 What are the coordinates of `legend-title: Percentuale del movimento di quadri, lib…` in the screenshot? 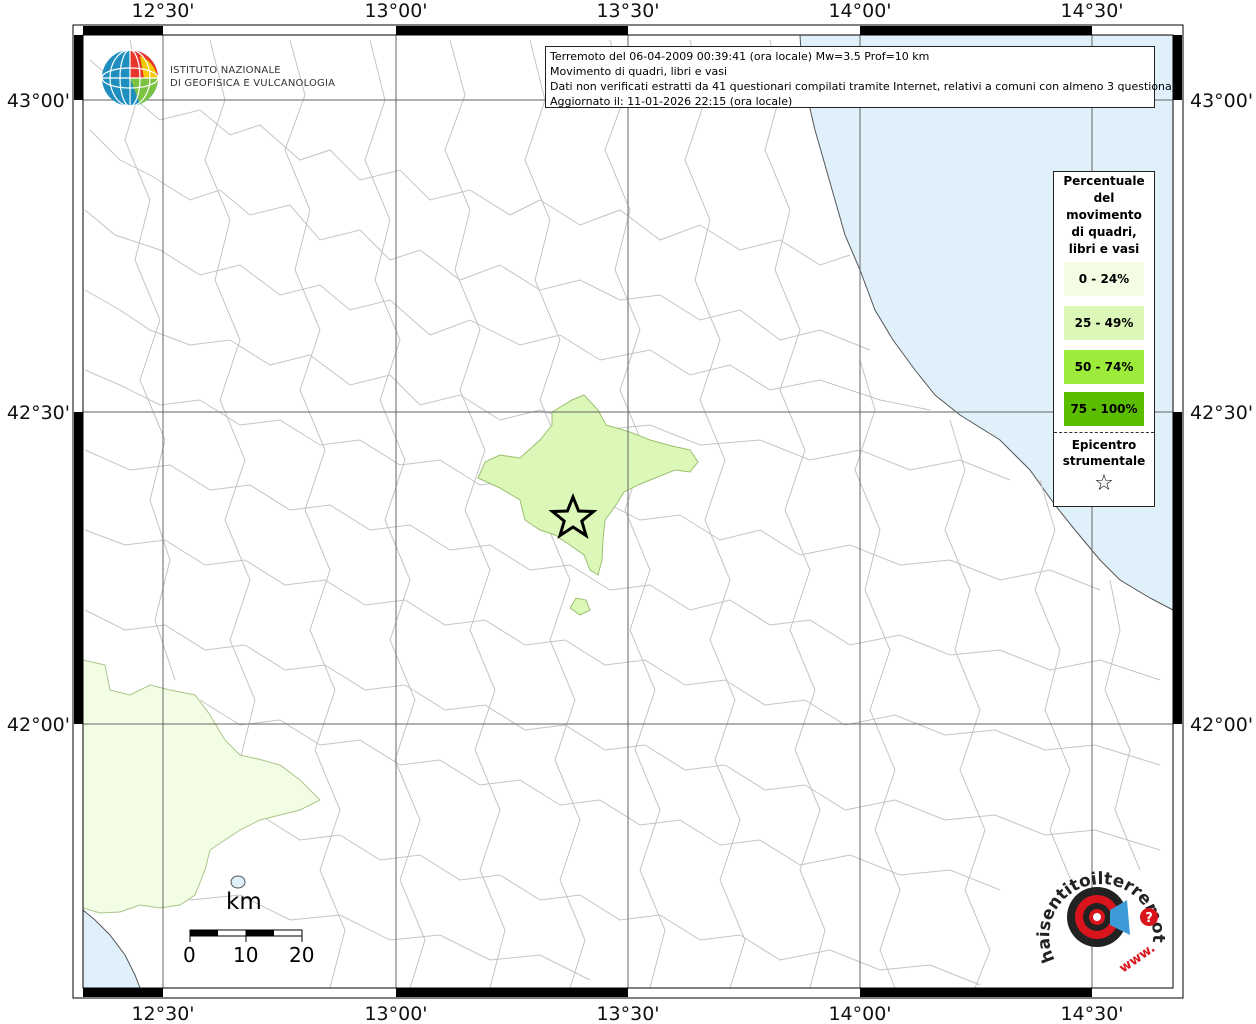 It's located at (1104, 215).